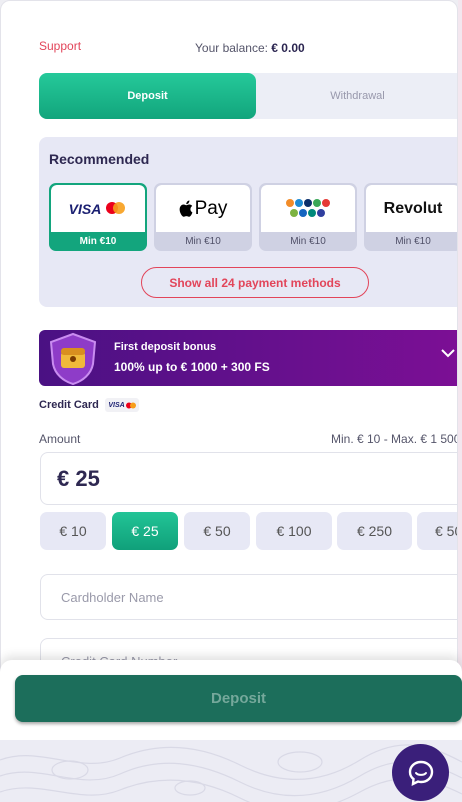  Describe the element at coordinates (147, 96) in the screenshot. I see `tab-deposit: Deposit` at that location.